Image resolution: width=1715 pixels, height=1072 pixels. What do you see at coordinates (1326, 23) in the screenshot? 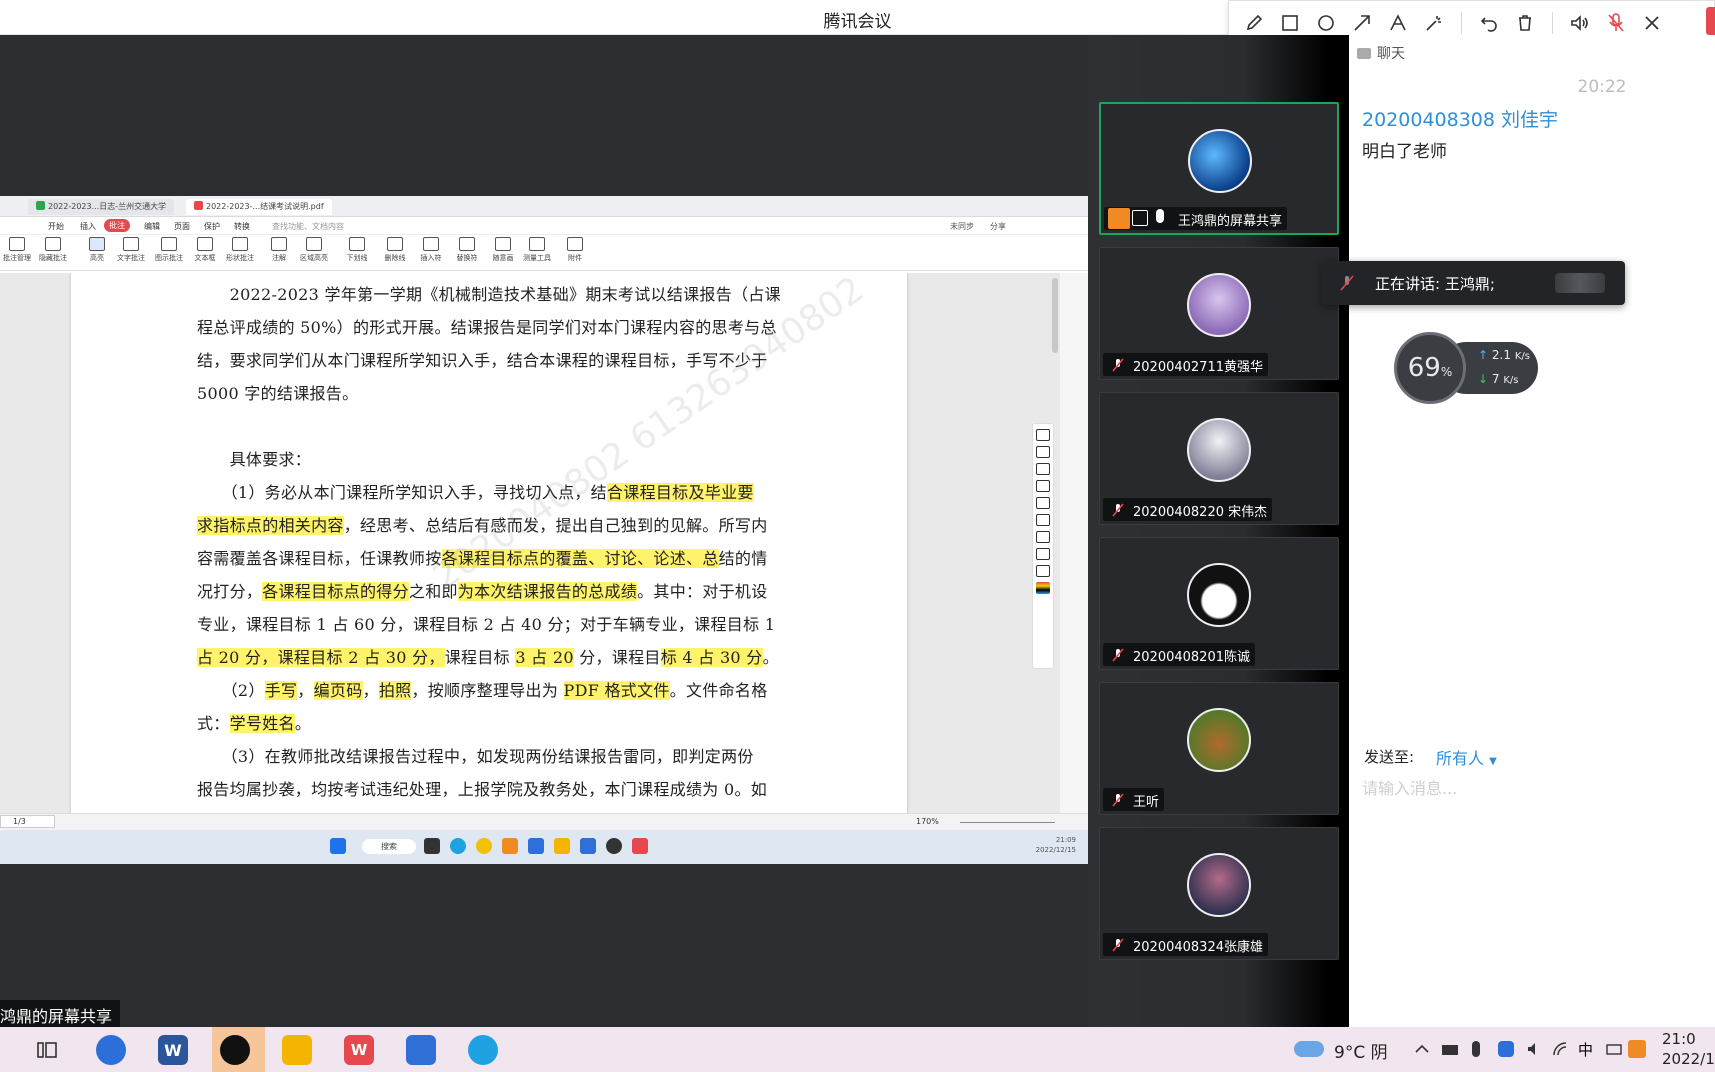
I see `circle-icon` at bounding box center [1326, 23].